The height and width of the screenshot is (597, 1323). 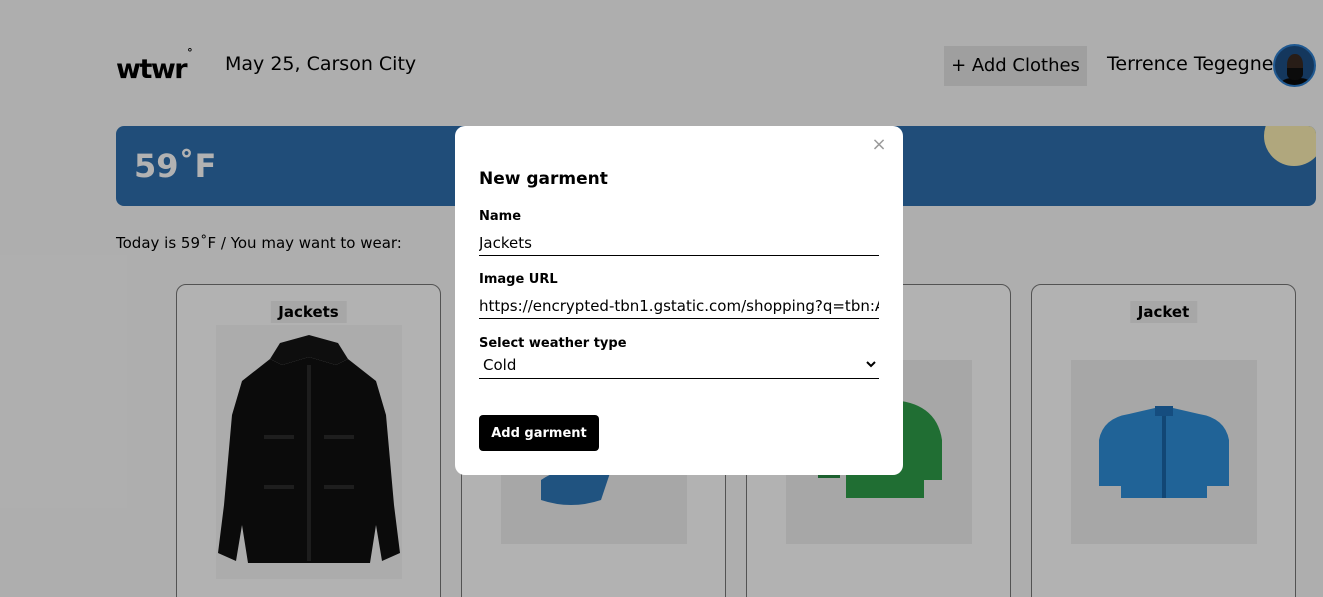 I want to click on add-garment-button: Add garment, so click(x=539, y=433).